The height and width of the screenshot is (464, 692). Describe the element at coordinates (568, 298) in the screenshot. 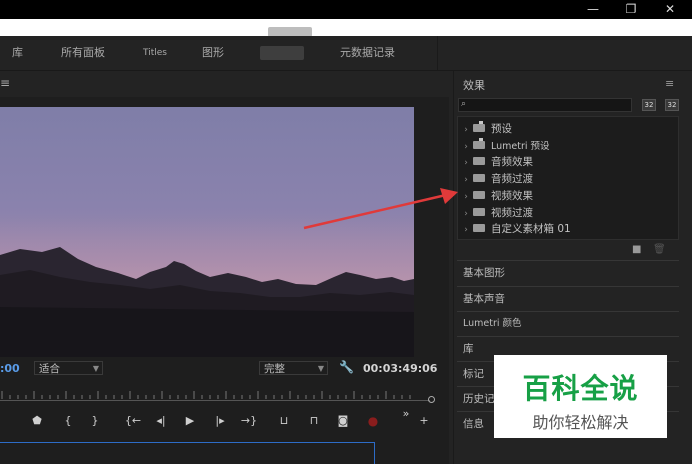

I see `panel-essential-sound: 基本声音` at that location.